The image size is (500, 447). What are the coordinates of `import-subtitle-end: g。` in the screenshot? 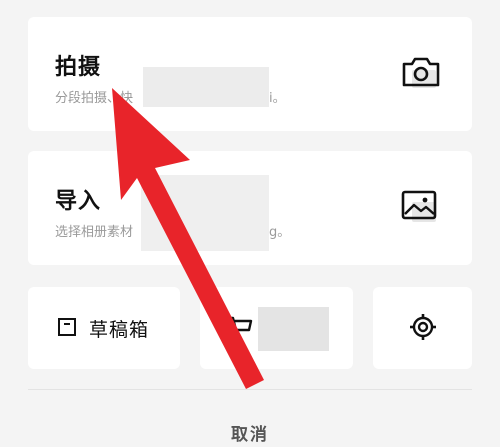 It's located at (280, 232).